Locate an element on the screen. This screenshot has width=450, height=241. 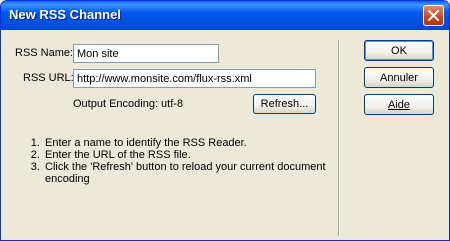
vertical-separator is located at coordinates (339, 138).